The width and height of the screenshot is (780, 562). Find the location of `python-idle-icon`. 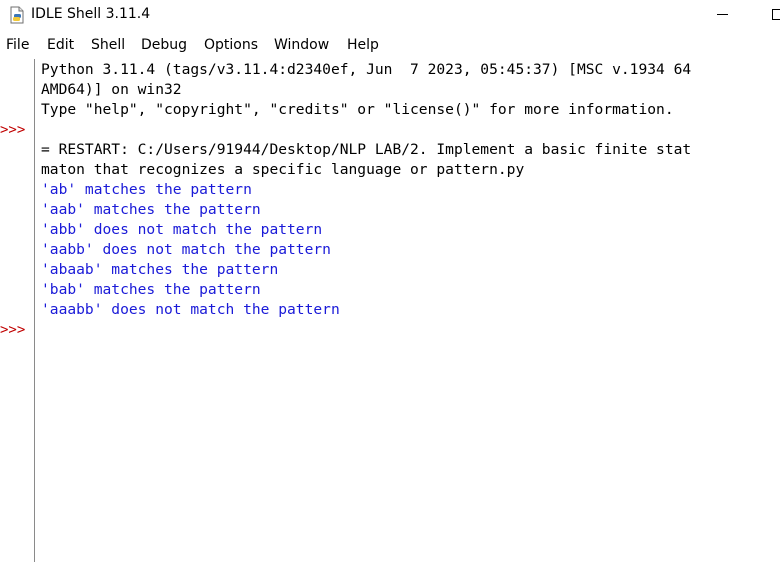

python-idle-icon is located at coordinates (17, 15).